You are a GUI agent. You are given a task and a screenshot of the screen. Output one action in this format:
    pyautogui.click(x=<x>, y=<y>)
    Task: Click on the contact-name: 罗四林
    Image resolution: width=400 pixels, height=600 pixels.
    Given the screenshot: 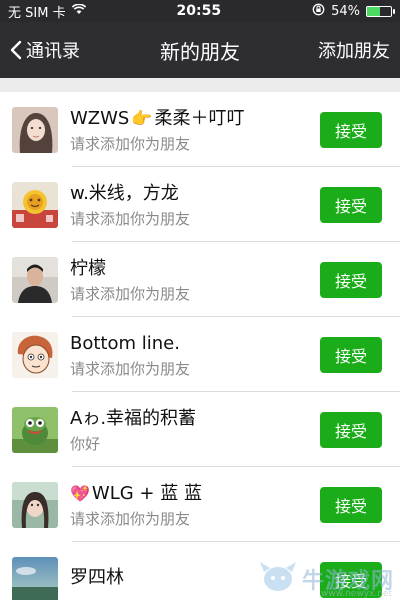 What is the action you would take?
    pyautogui.click(x=97, y=577)
    